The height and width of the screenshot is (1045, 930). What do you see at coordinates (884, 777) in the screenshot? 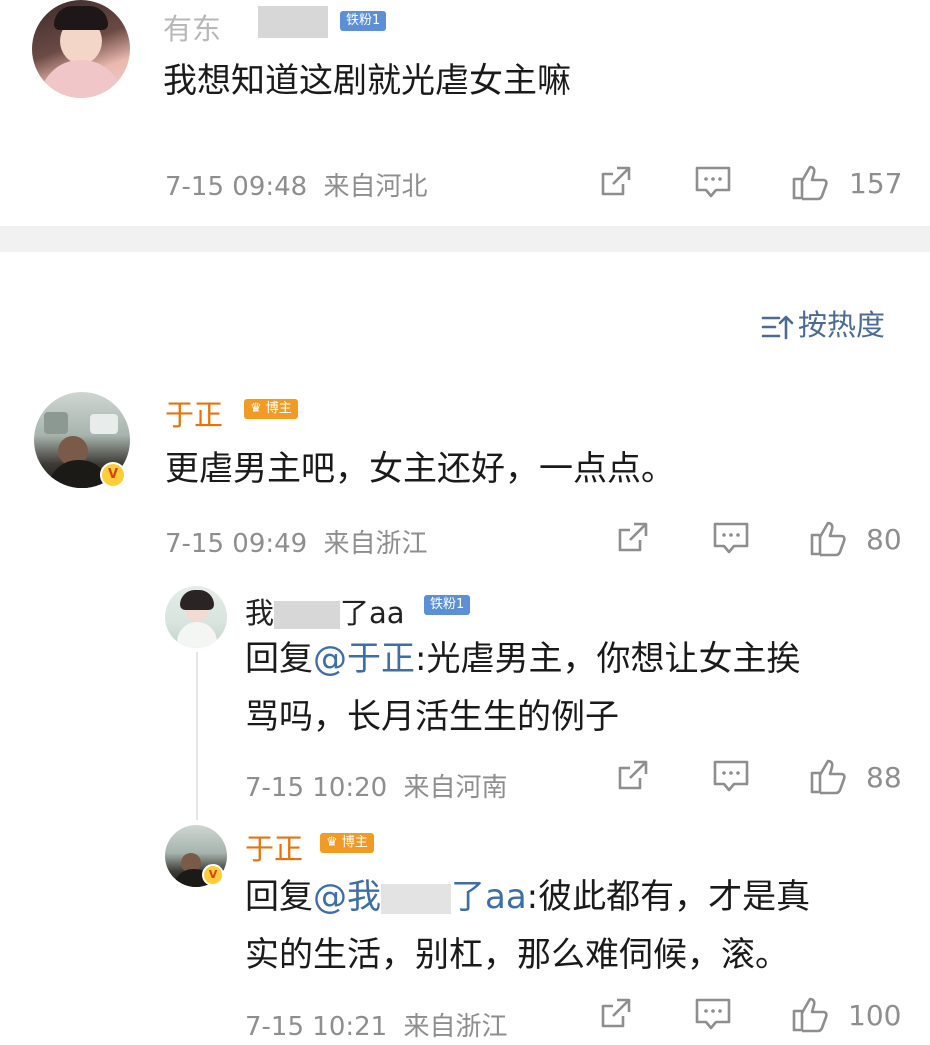
I see `like-count: 88` at bounding box center [884, 777].